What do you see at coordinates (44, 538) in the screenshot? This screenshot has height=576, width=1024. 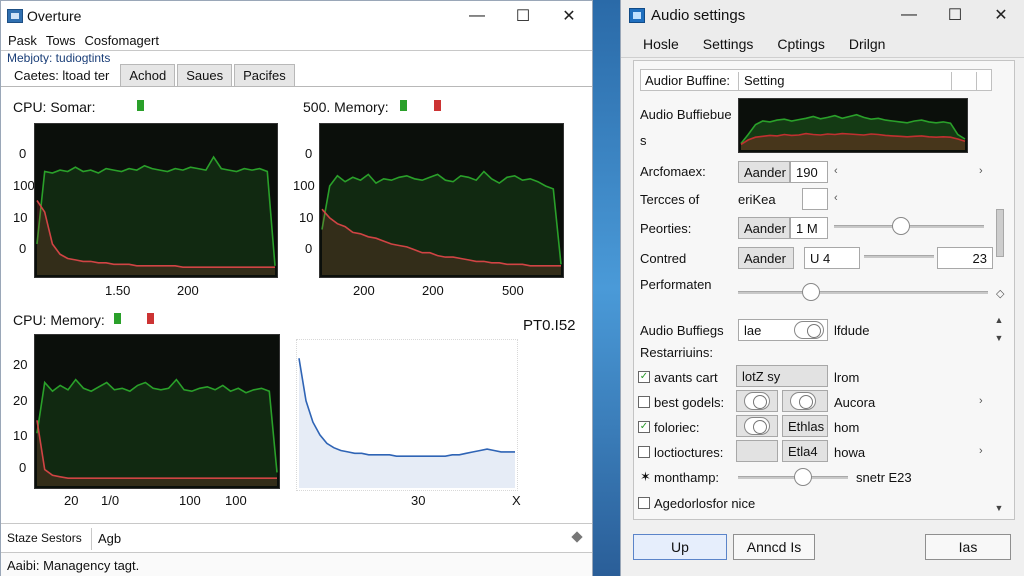 I see `status-tab-sectors: Staze Sestors` at bounding box center [44, 538].